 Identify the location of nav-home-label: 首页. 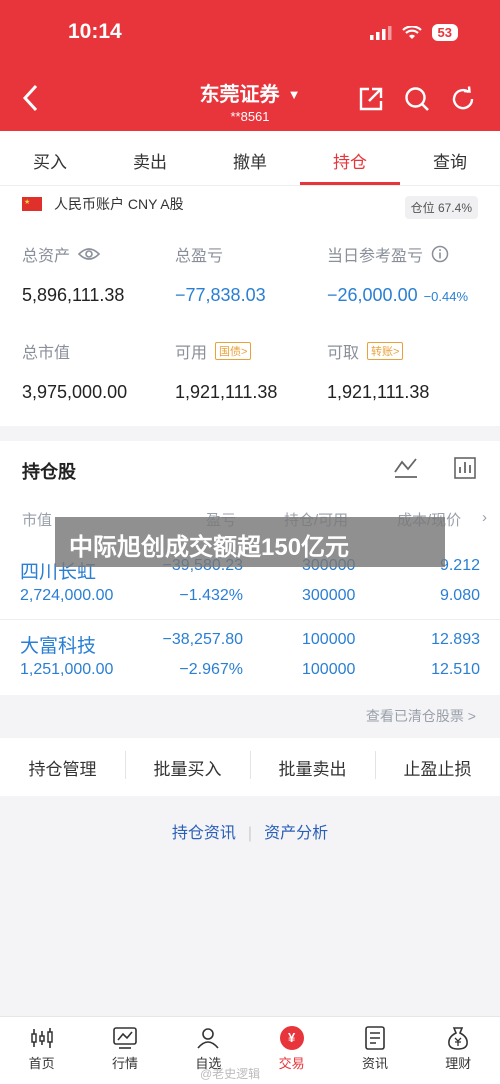
(41, 1063).